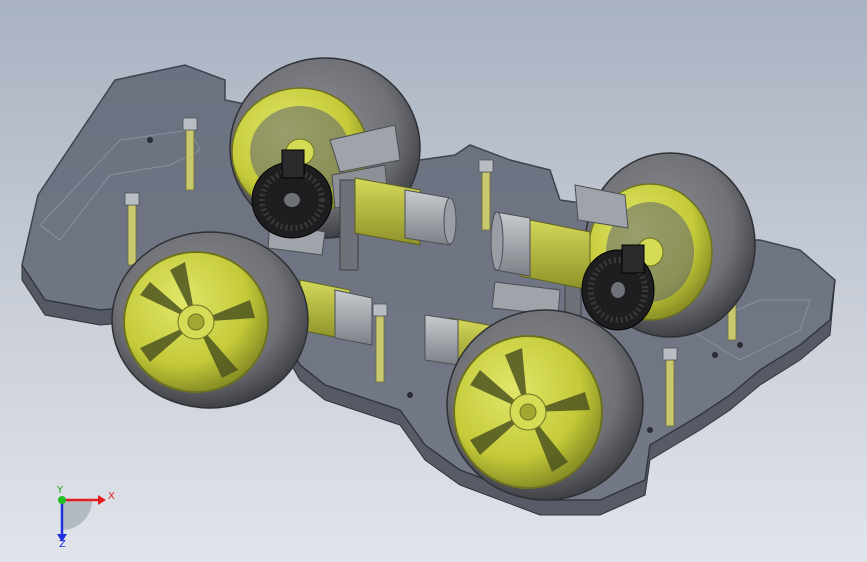 The image size is (867, 562). Describe the element at coordinates (85, 516) in the screenshot. I see `coordinate-triad-icon: X Y Z` at that location.